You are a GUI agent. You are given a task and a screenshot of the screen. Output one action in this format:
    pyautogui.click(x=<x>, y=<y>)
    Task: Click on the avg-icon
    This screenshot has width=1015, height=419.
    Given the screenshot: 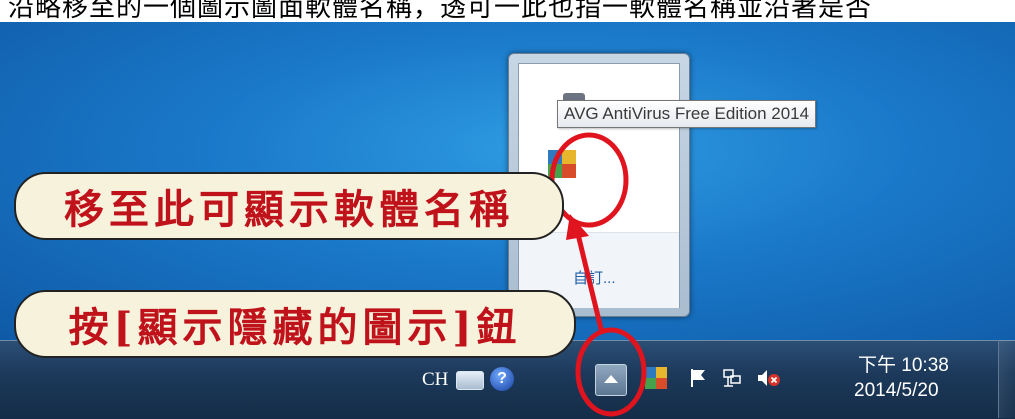 What is the action you would take?
    pyautogui.click(x=562, y=164)
    